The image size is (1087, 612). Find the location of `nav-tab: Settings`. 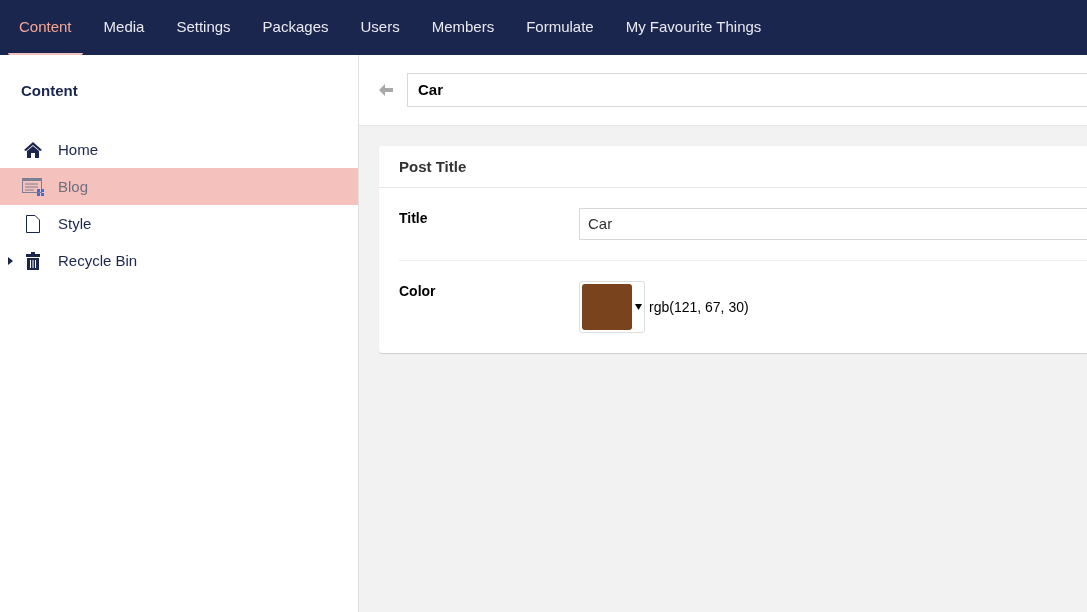

nav-tab: Settings is located at coordinates (203, 27).